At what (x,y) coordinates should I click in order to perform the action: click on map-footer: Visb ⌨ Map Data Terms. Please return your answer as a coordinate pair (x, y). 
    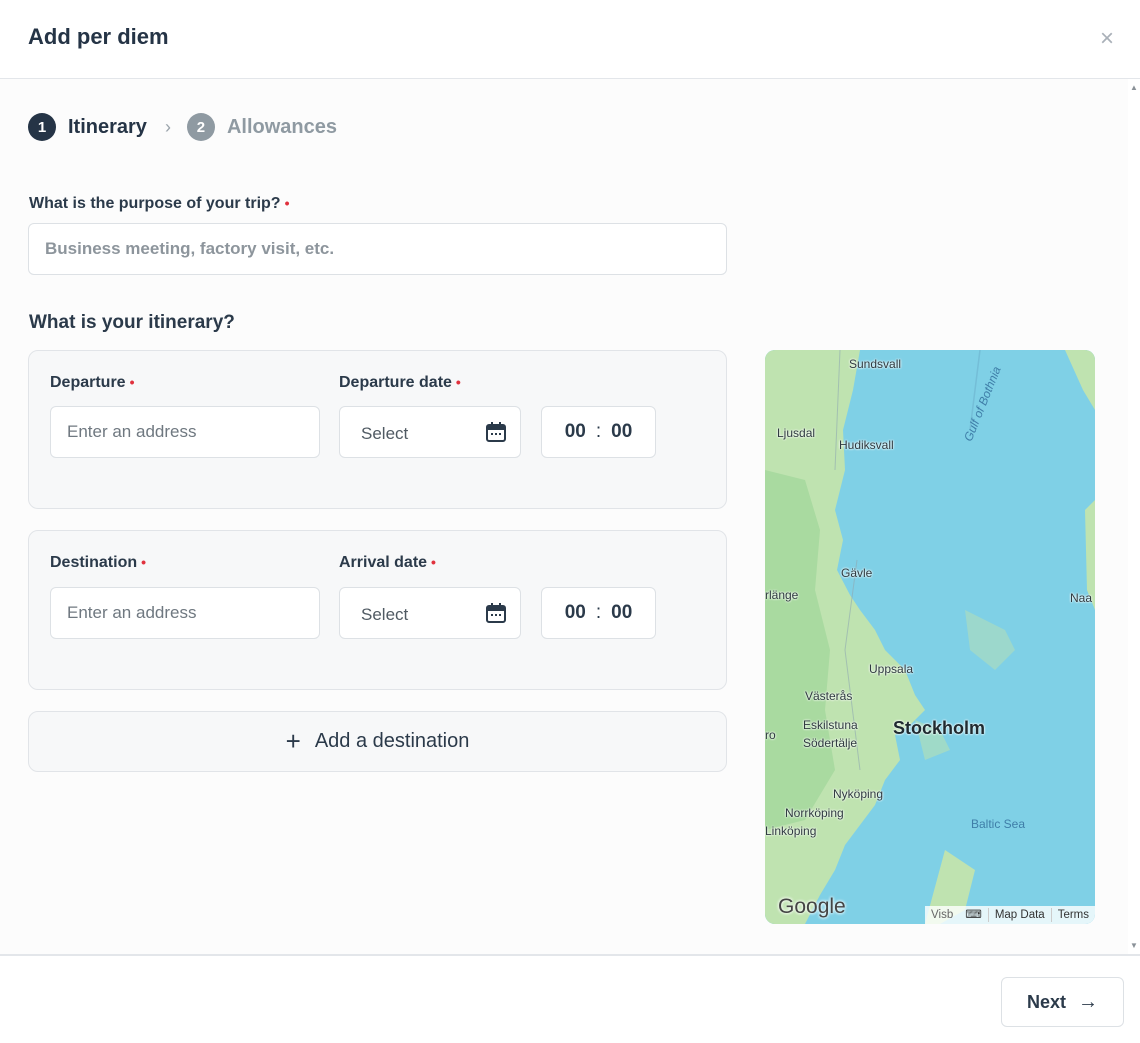
    Looking at the image, I should click on (1010, 915).